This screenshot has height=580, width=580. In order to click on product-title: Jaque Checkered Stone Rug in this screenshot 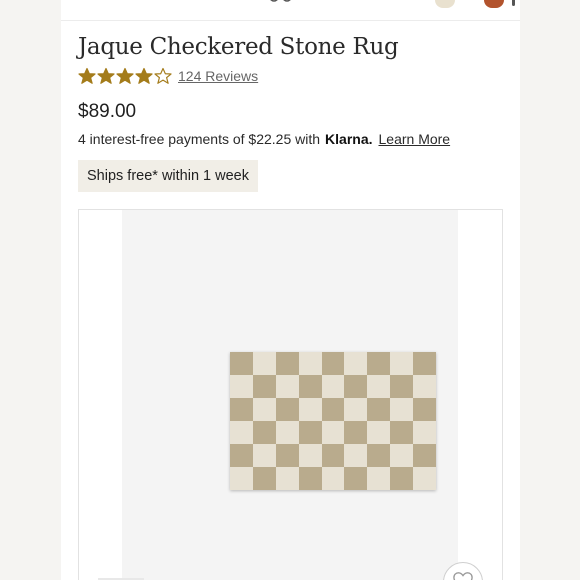, I will do `click(238, 47)`.